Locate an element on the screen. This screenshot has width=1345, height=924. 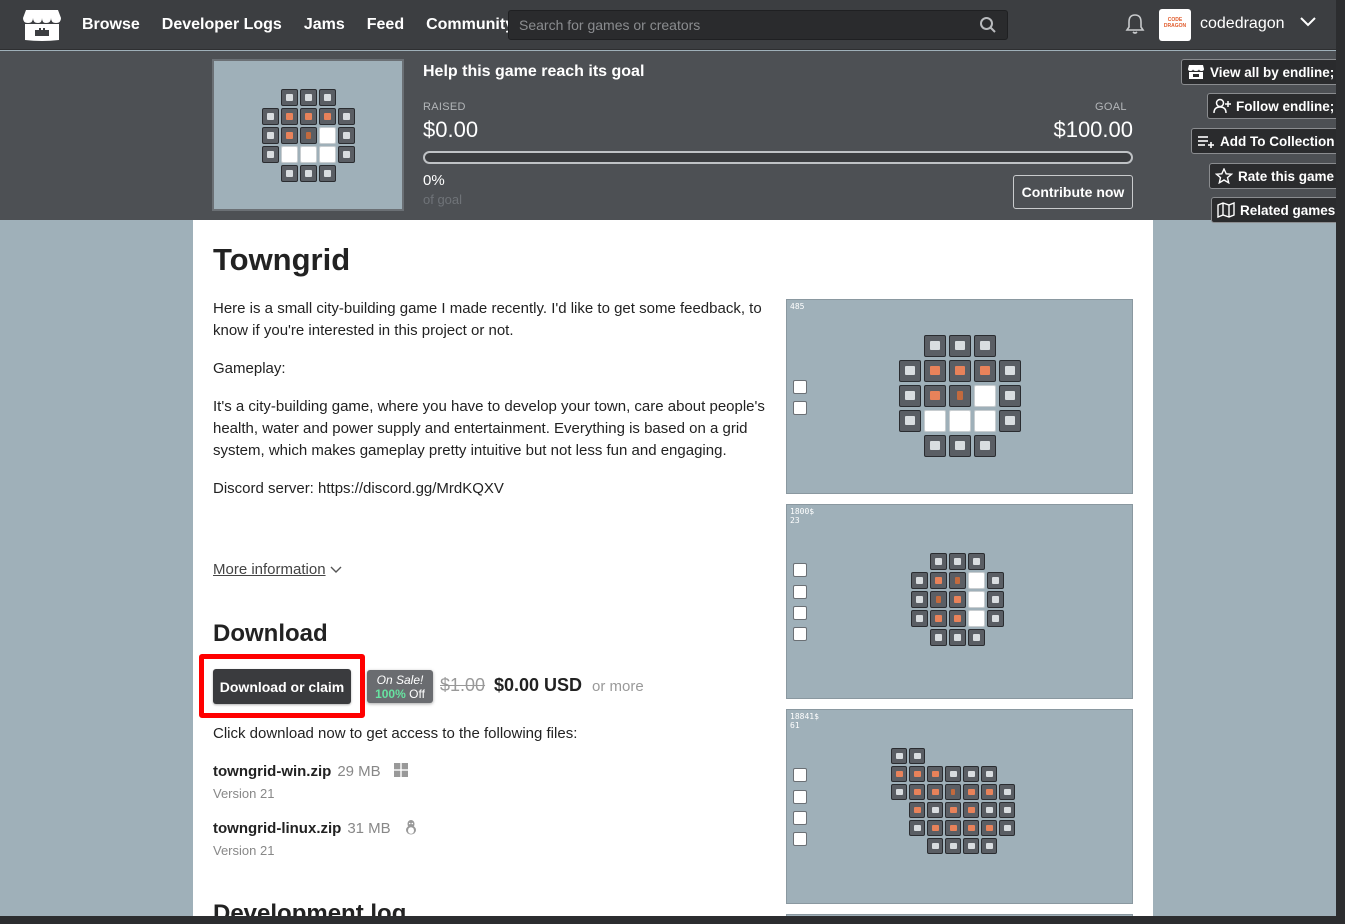
goal-value: $100.00 is located at coordinates (1093, 129).